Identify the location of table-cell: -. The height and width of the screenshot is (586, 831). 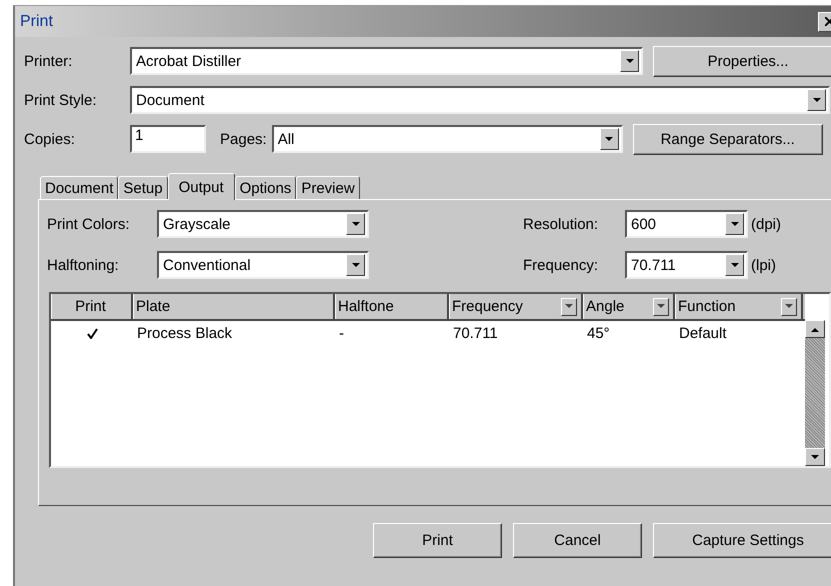
(341, 333).